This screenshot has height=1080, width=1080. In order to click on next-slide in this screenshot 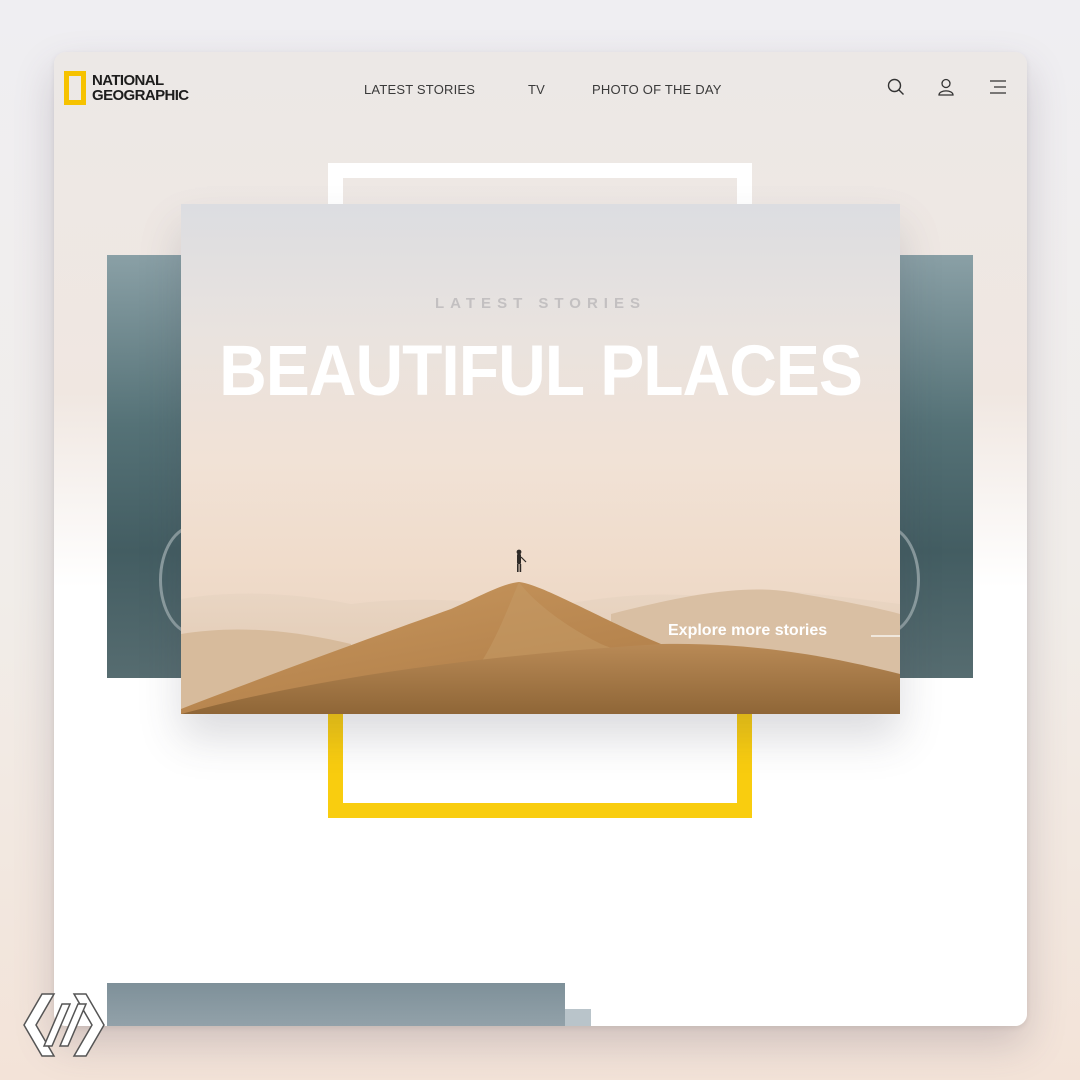, I will do `click(936, 466)`.